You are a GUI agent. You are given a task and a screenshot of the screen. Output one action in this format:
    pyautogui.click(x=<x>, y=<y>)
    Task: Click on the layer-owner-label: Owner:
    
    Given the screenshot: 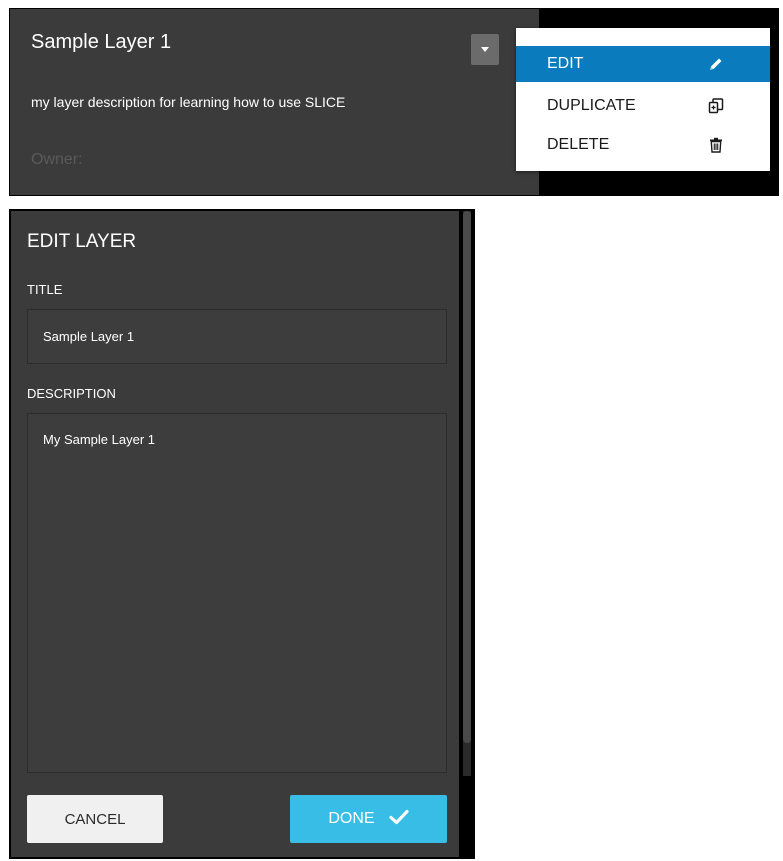 What is the action you would take?
    pyautogui.click(x=57, y=159)
    